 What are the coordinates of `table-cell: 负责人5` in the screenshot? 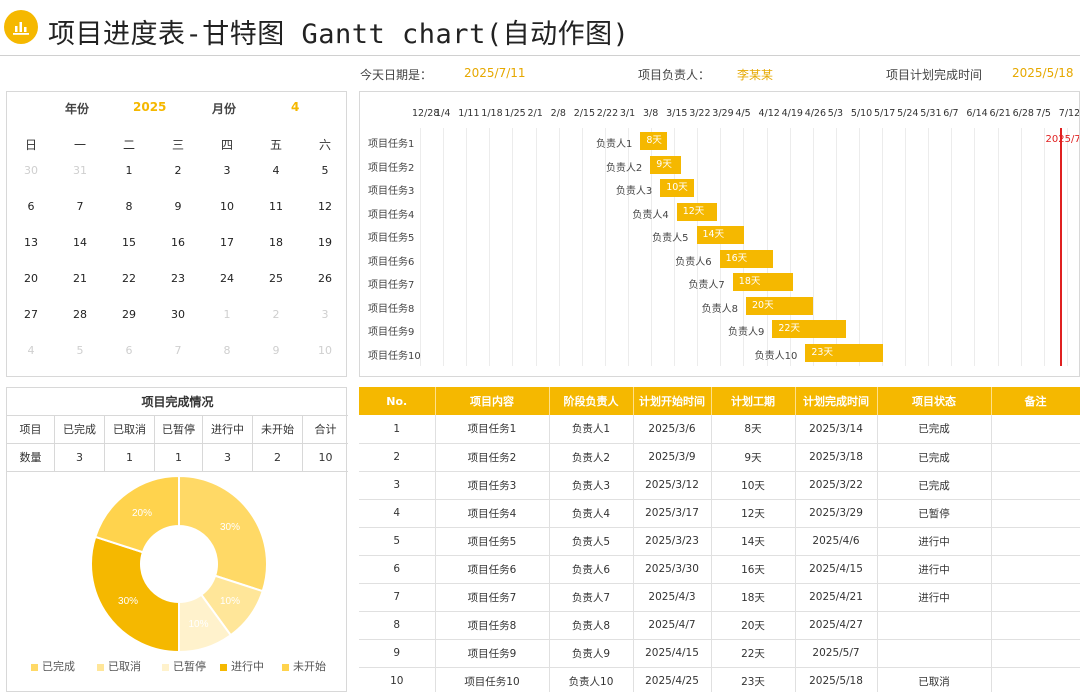 It's located at (591, 541).